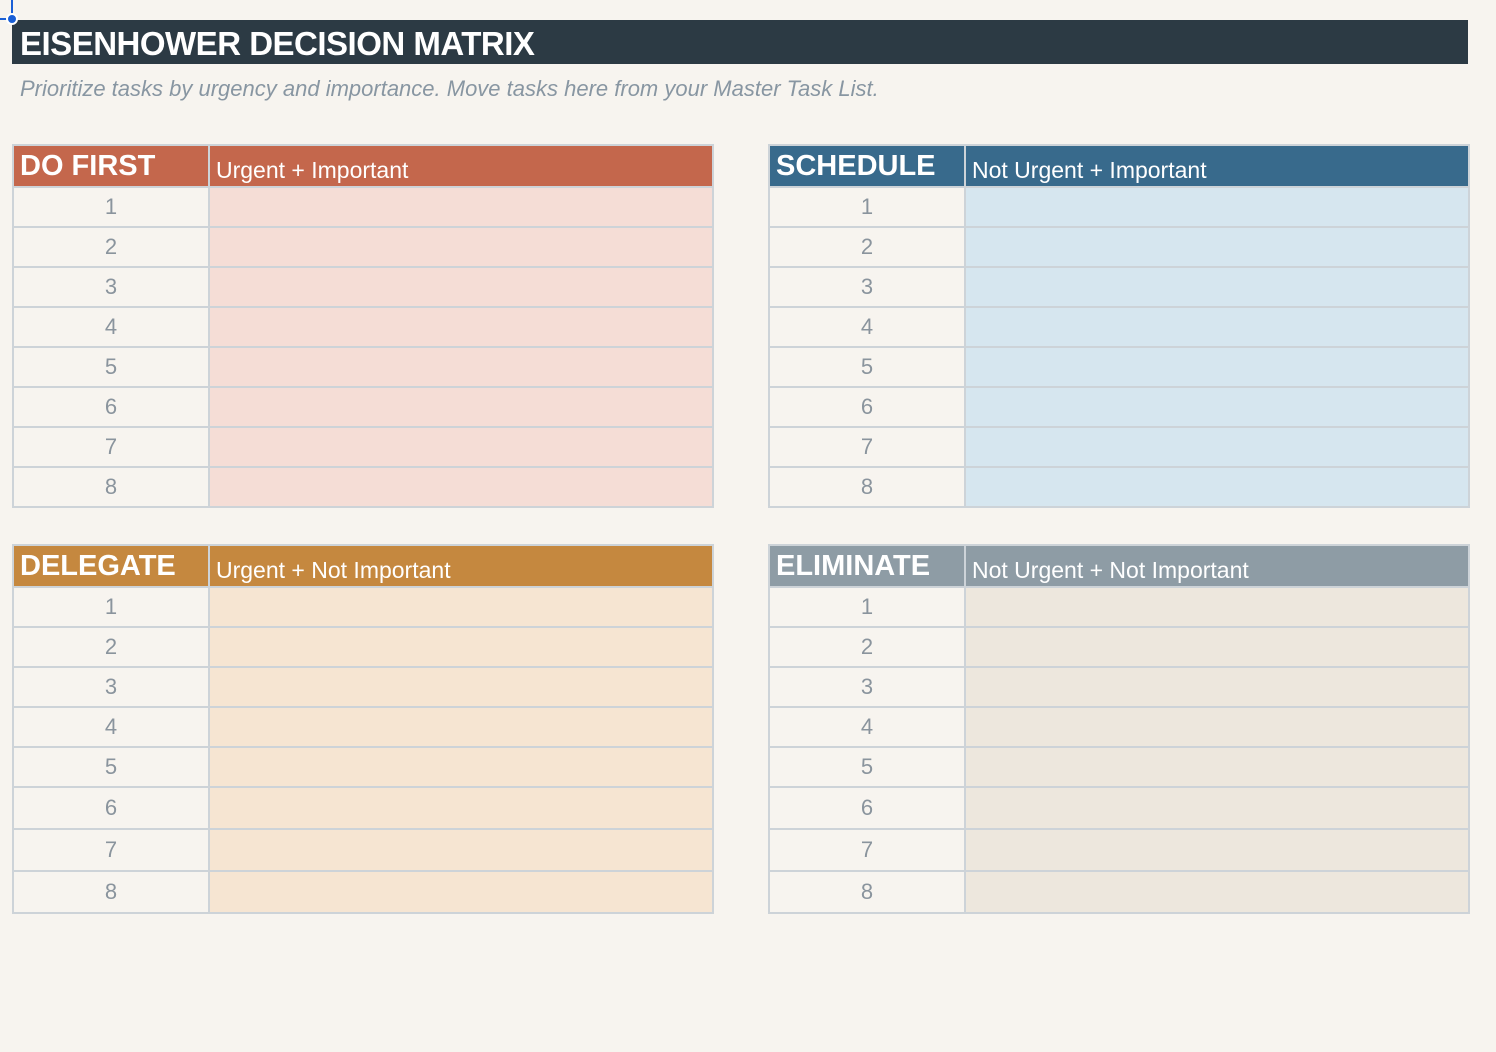 The image size is (1496, 1052). I want to click on quadrant-description-cell: Urgent + Not Important, so click(461, 566).